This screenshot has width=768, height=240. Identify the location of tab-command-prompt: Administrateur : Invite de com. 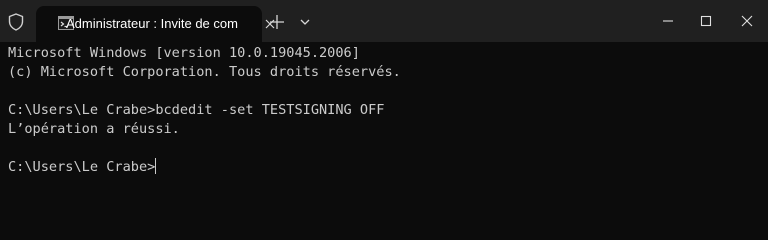
(155, 24).